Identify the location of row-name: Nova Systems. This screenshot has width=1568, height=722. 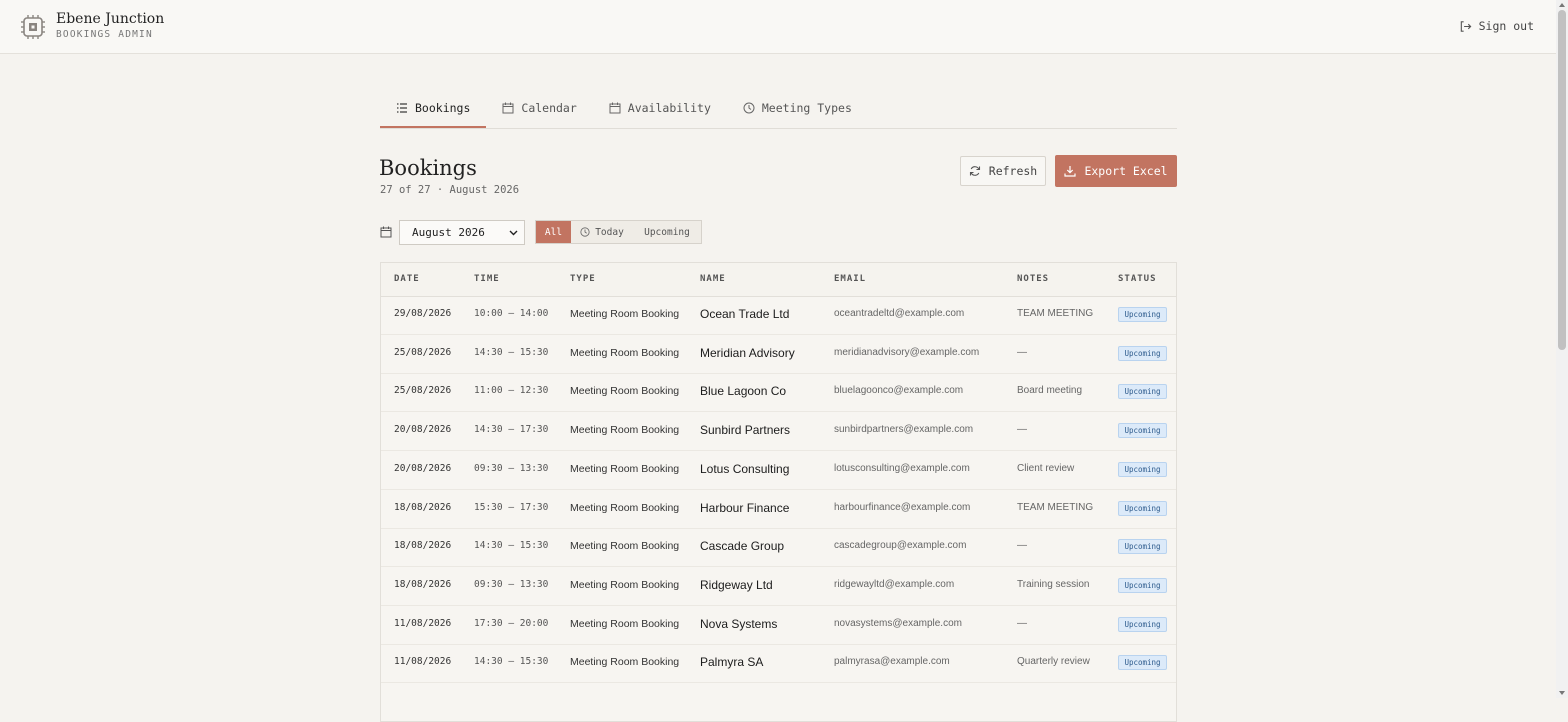
(739, 623).